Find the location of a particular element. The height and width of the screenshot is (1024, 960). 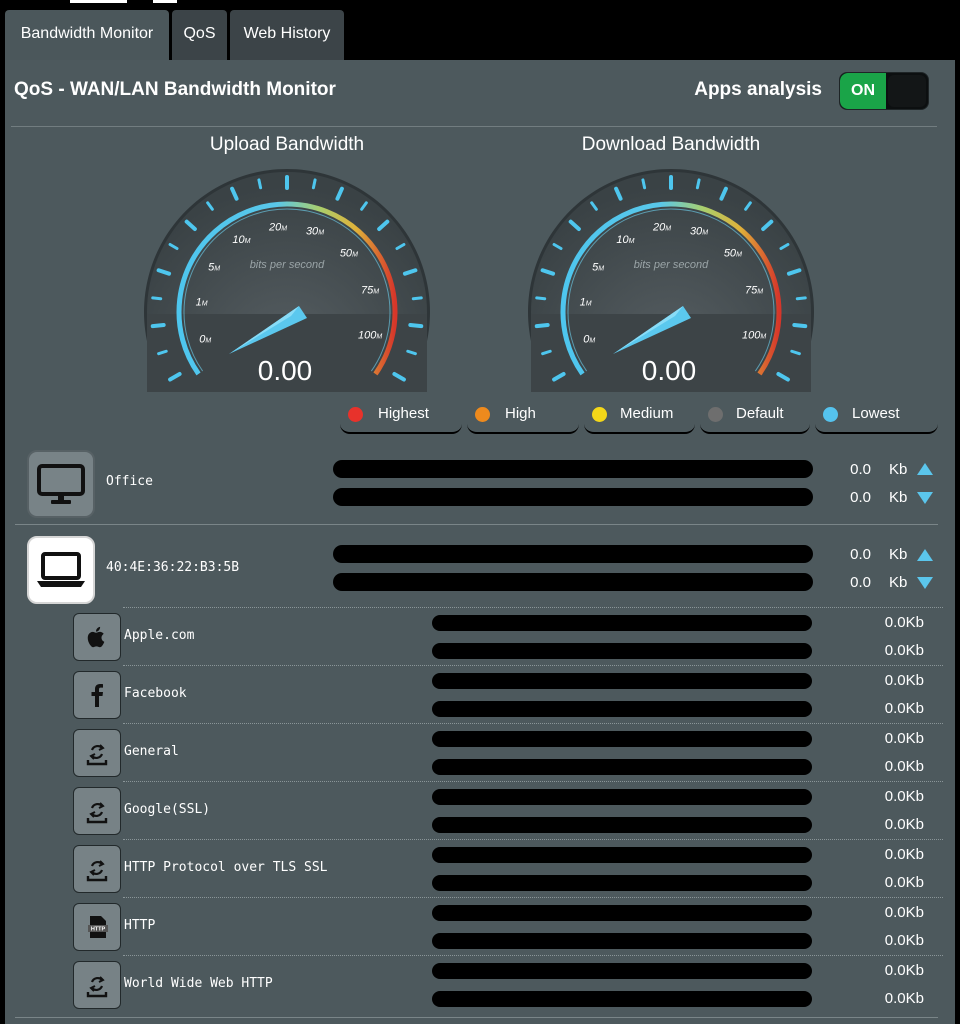

apple-icon is located at coordinates (97, 637).